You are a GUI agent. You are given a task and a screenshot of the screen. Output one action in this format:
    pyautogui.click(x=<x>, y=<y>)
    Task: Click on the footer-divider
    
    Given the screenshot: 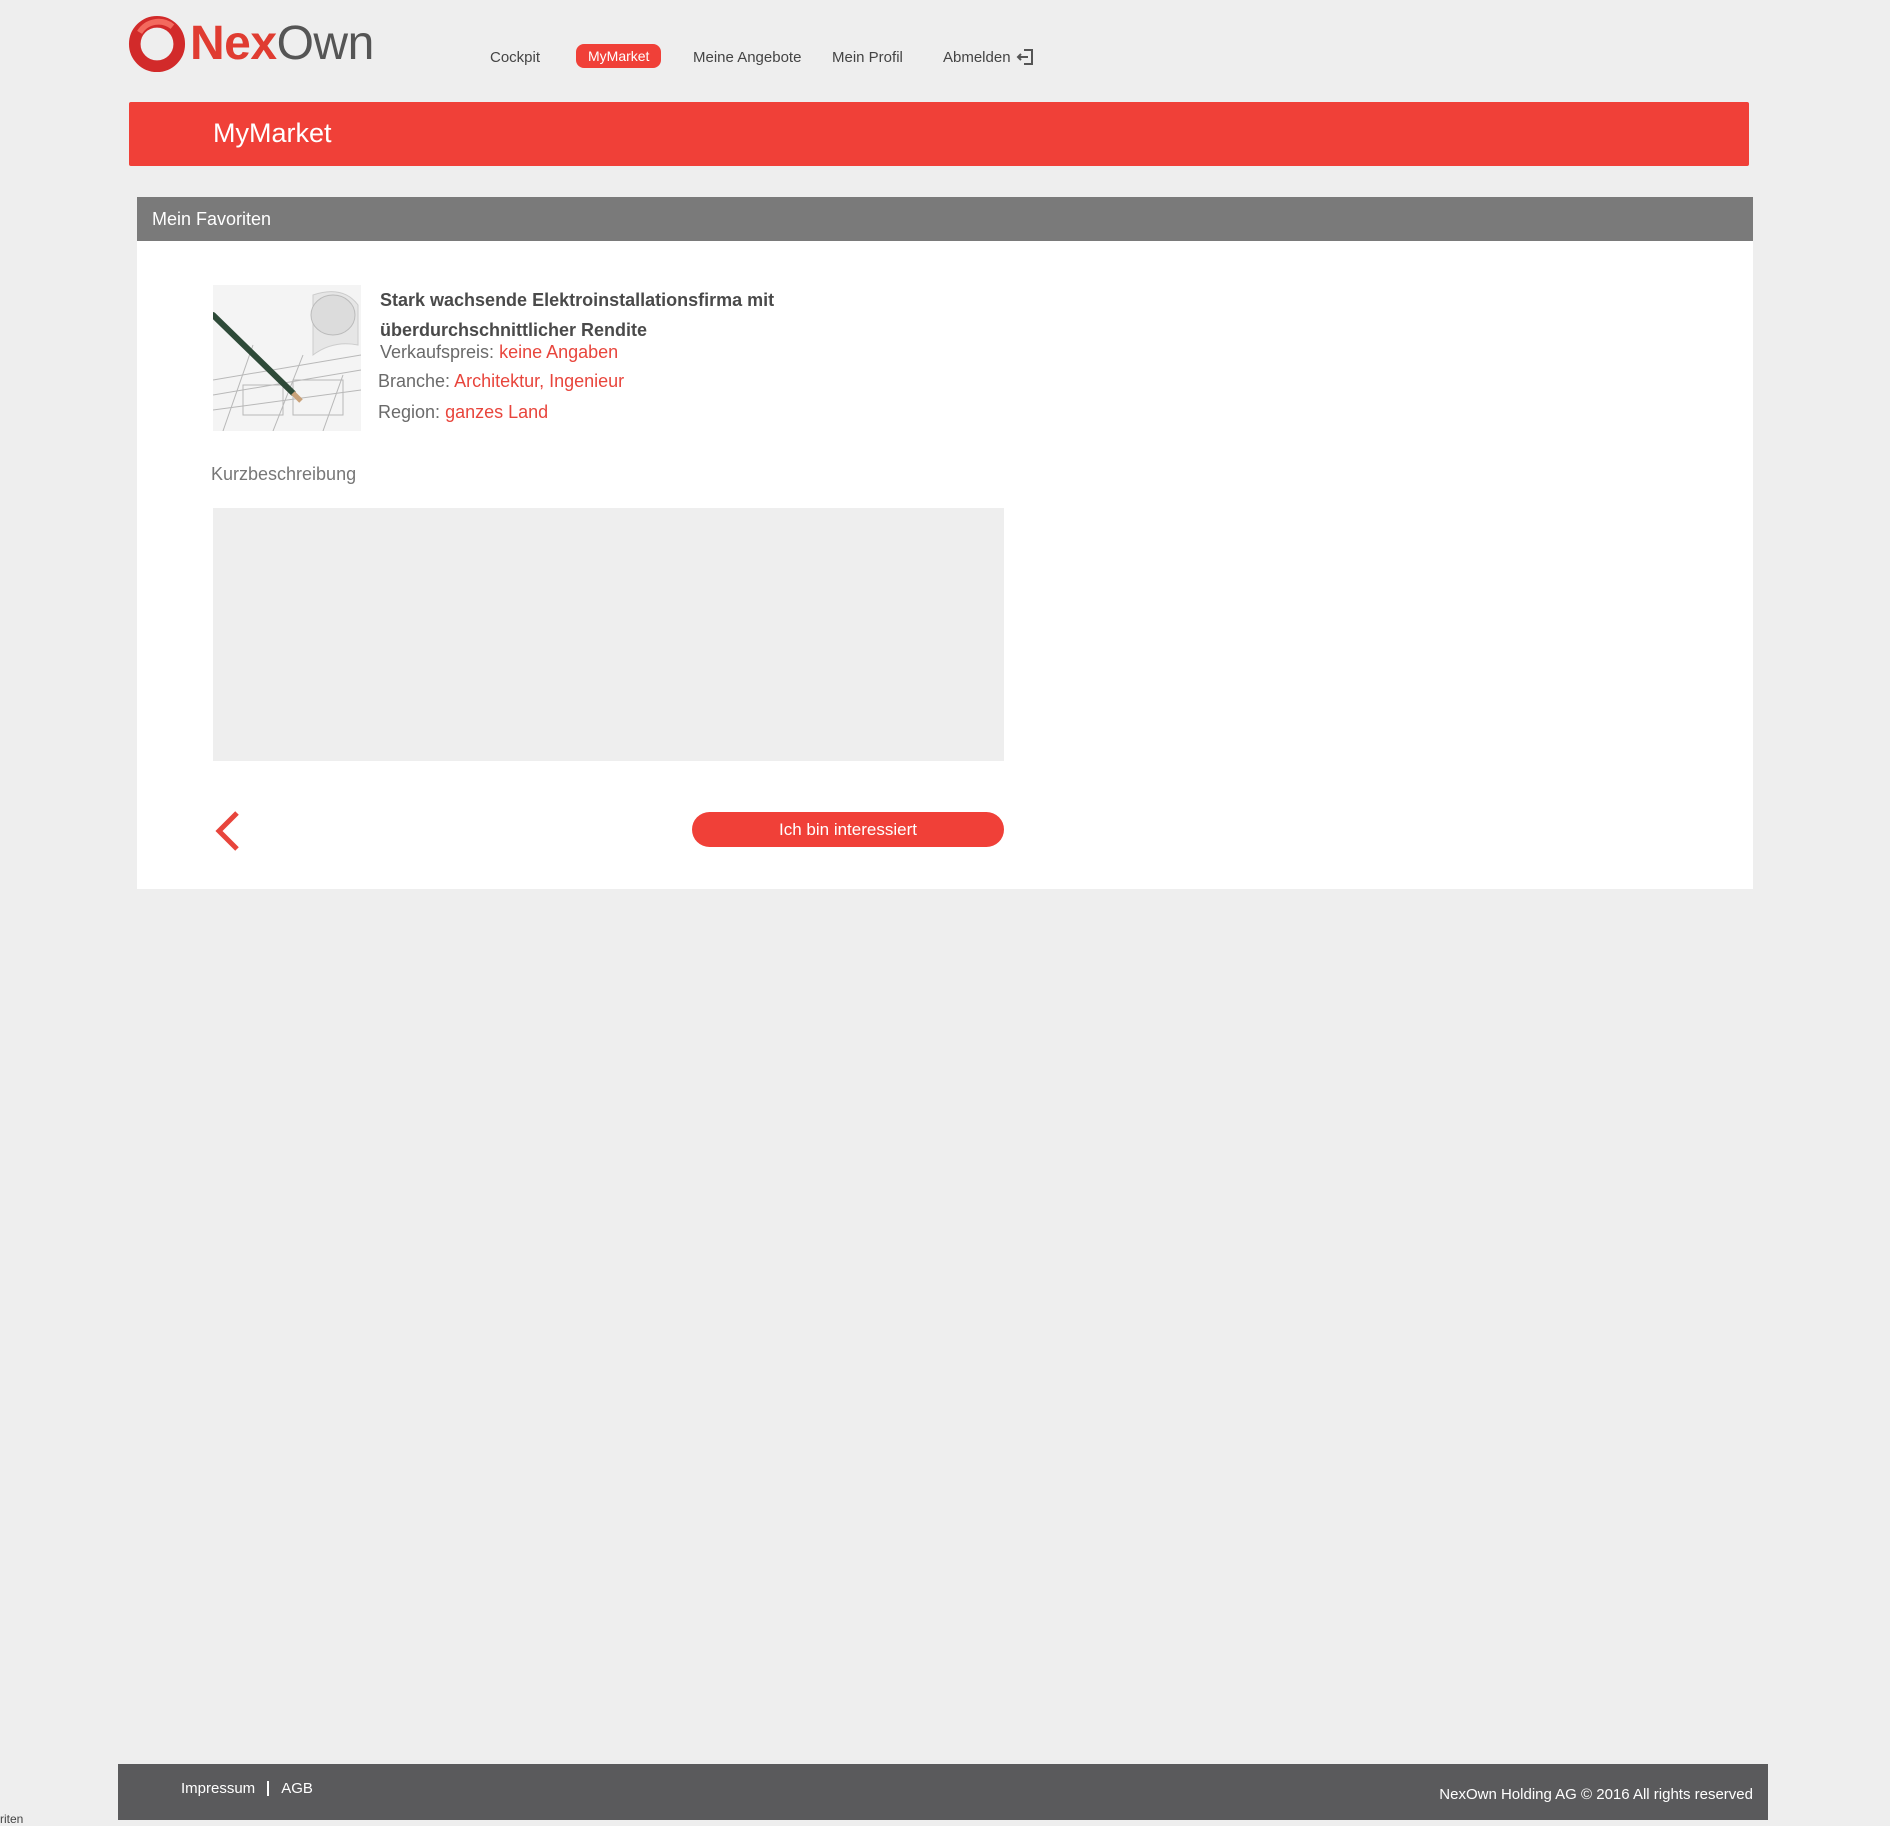 What is the action you would take?
    pyautogui.click(x=268, y=1788)
    